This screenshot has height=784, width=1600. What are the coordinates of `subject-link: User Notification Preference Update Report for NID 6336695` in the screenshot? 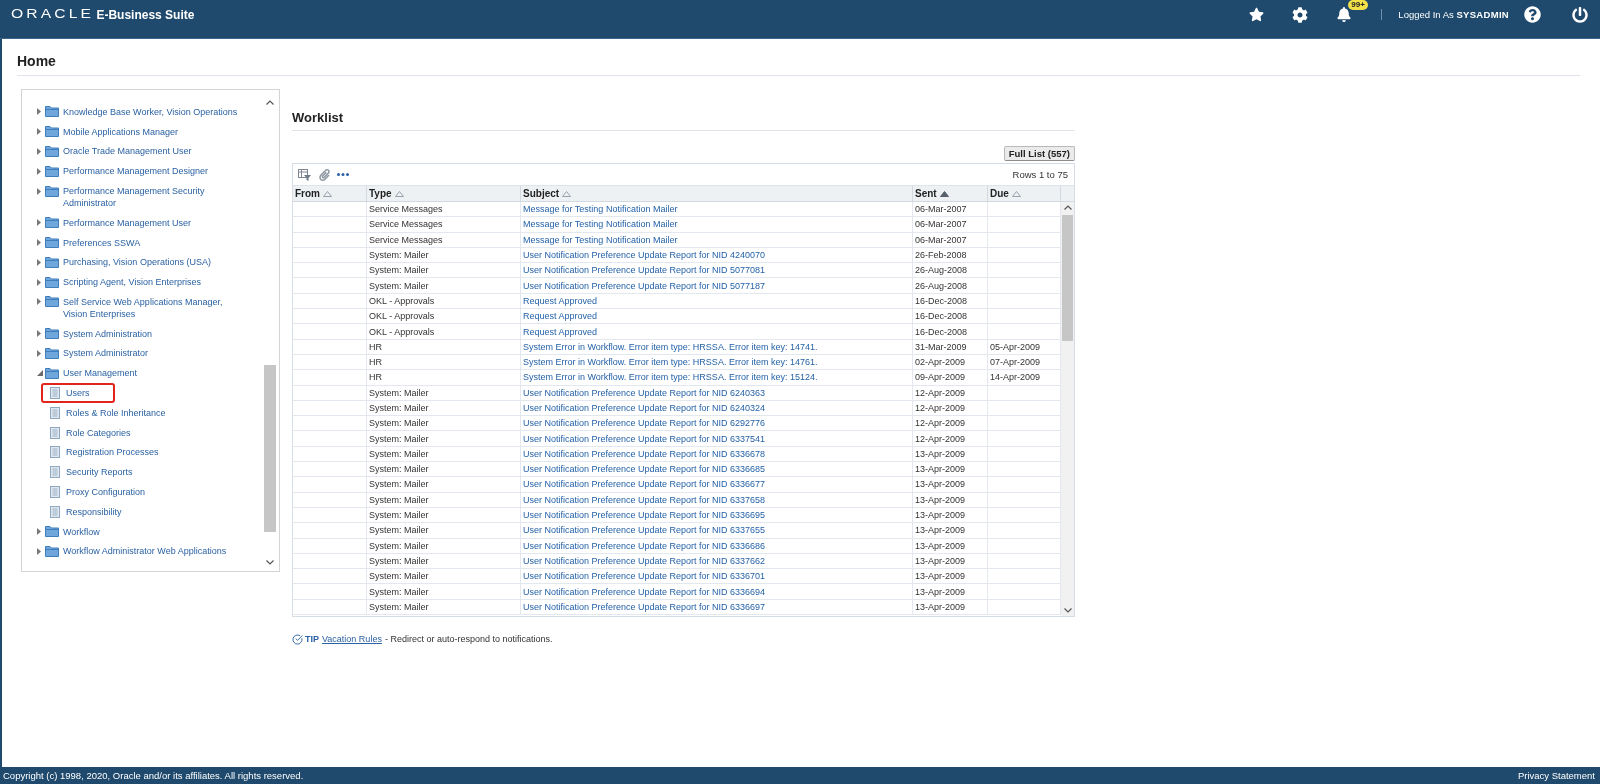 It's located at (644, 515).